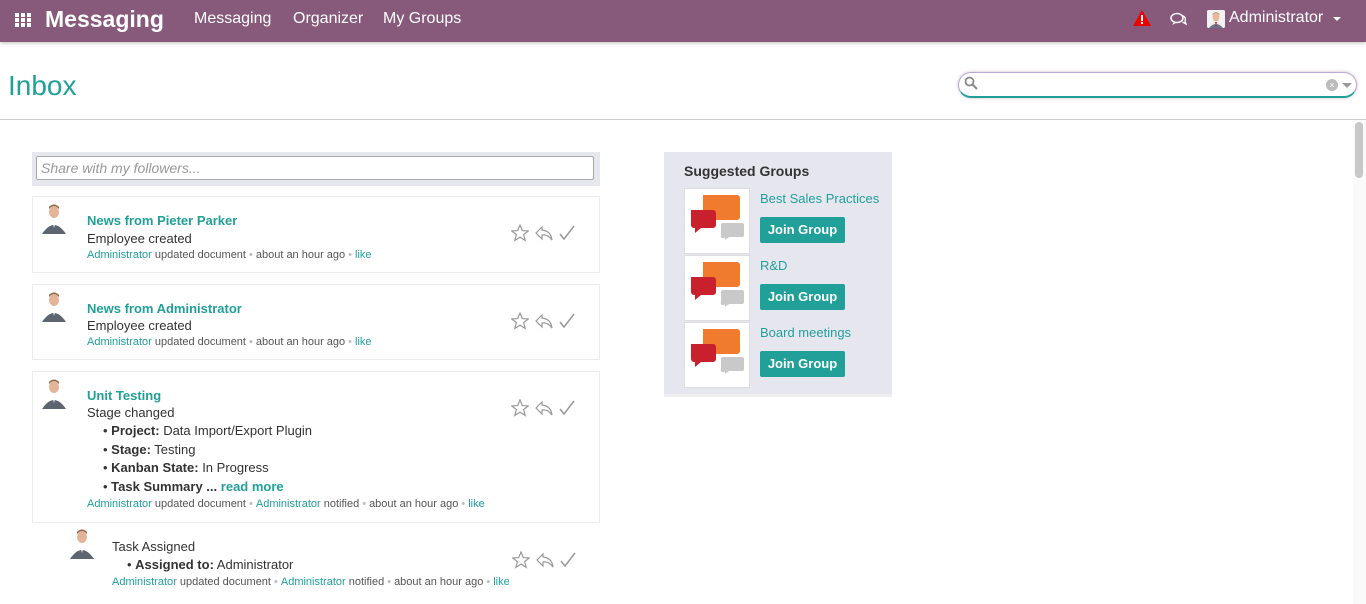  Describe the element at coordinates (773, 265) in the screenshot. I see `group-name: R&D` at that location.